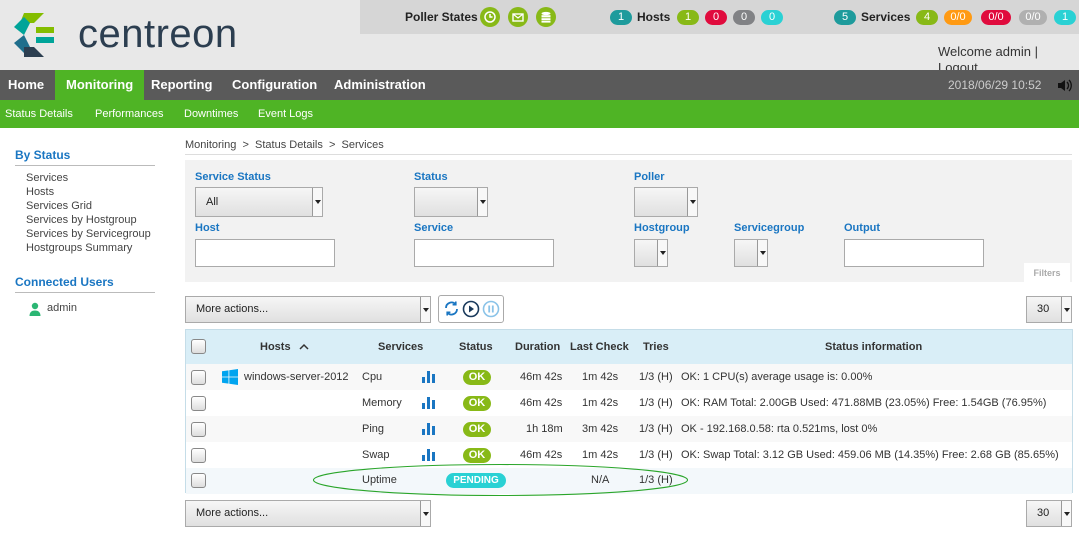 The height and width of the screenshot is (533, 1079). Describe the element at coordinates (88, 234) in the screenshot. I see `sidebar-item-services-by-servicegroup: Services by Servicegroup` at that location.